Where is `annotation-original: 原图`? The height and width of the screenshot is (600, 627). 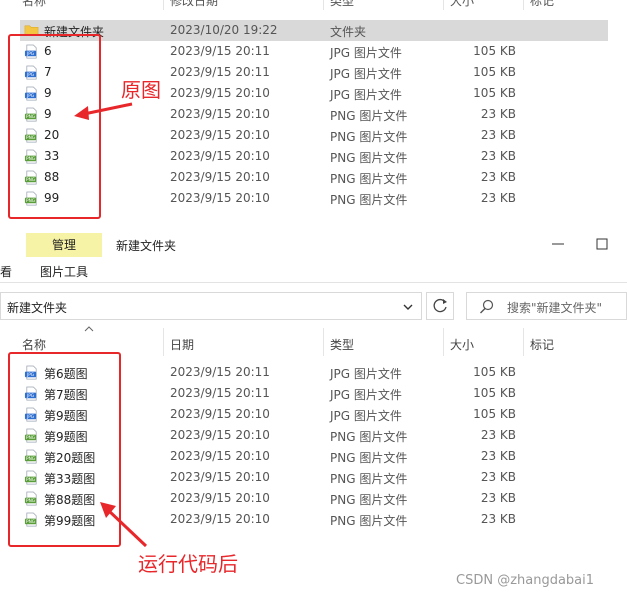 annotation-original: 原图 is located at coordinates (141, 90).